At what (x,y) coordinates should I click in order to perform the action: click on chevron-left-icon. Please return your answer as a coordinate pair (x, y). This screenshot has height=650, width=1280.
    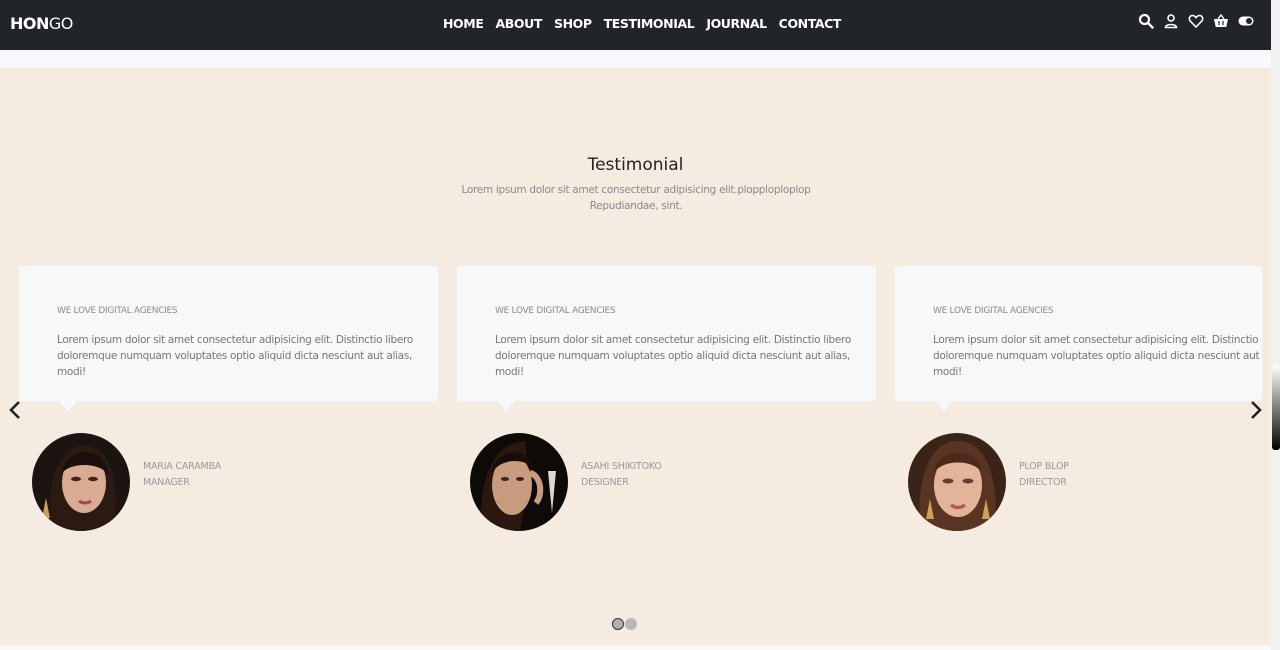
    Looking at the image, I should click on (15, 410).